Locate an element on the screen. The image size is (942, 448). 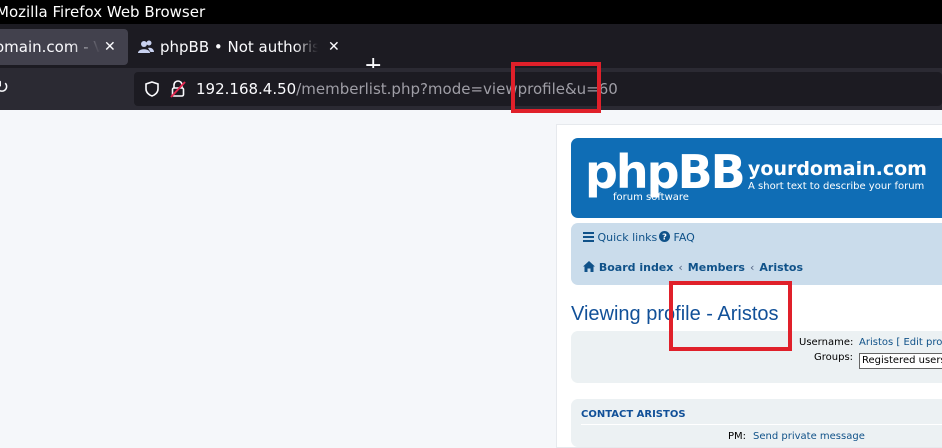
breadcrumb-board-index: Board index is located at coordinates (636, 267).